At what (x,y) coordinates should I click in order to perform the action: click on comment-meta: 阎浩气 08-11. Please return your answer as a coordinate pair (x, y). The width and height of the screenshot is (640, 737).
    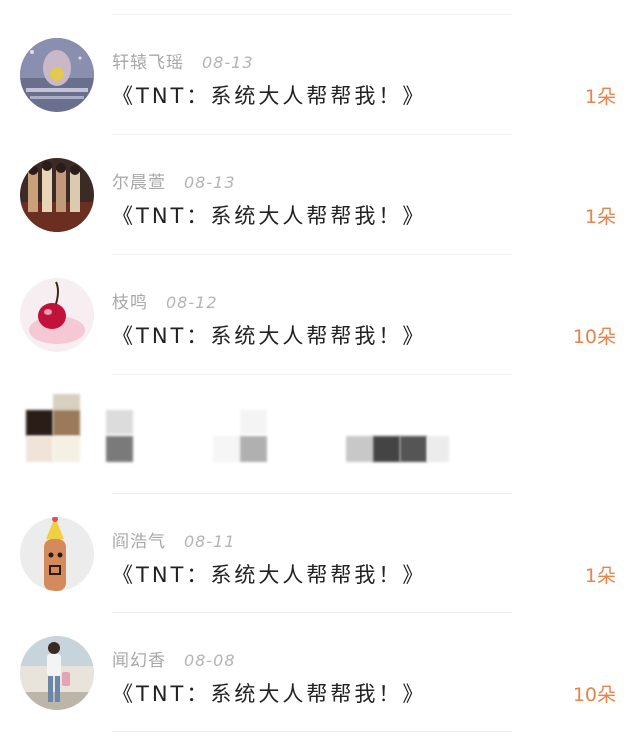
    Looking at the image, I should click on (174, 539).